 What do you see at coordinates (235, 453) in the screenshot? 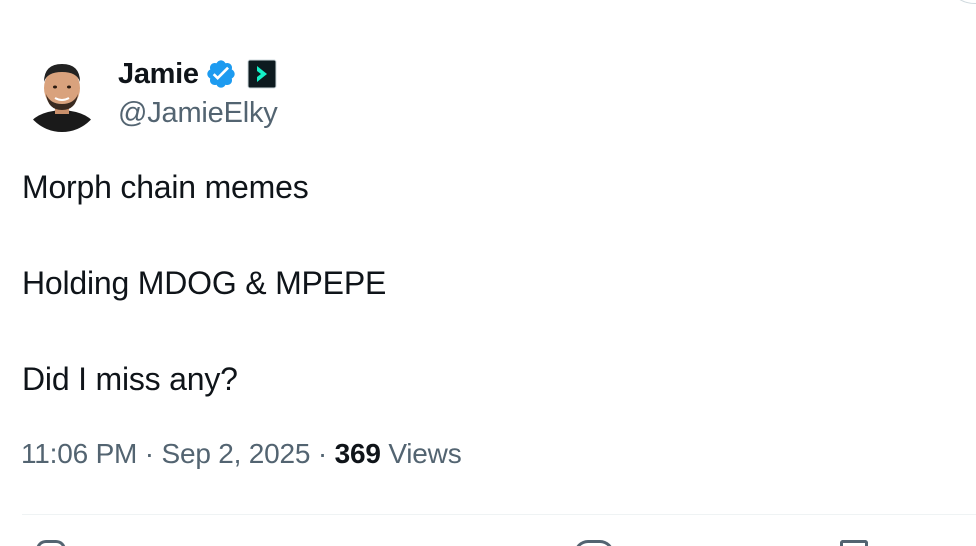
I see `tweet-date: Sep 2, 2025` at bounding box center [235, 453].